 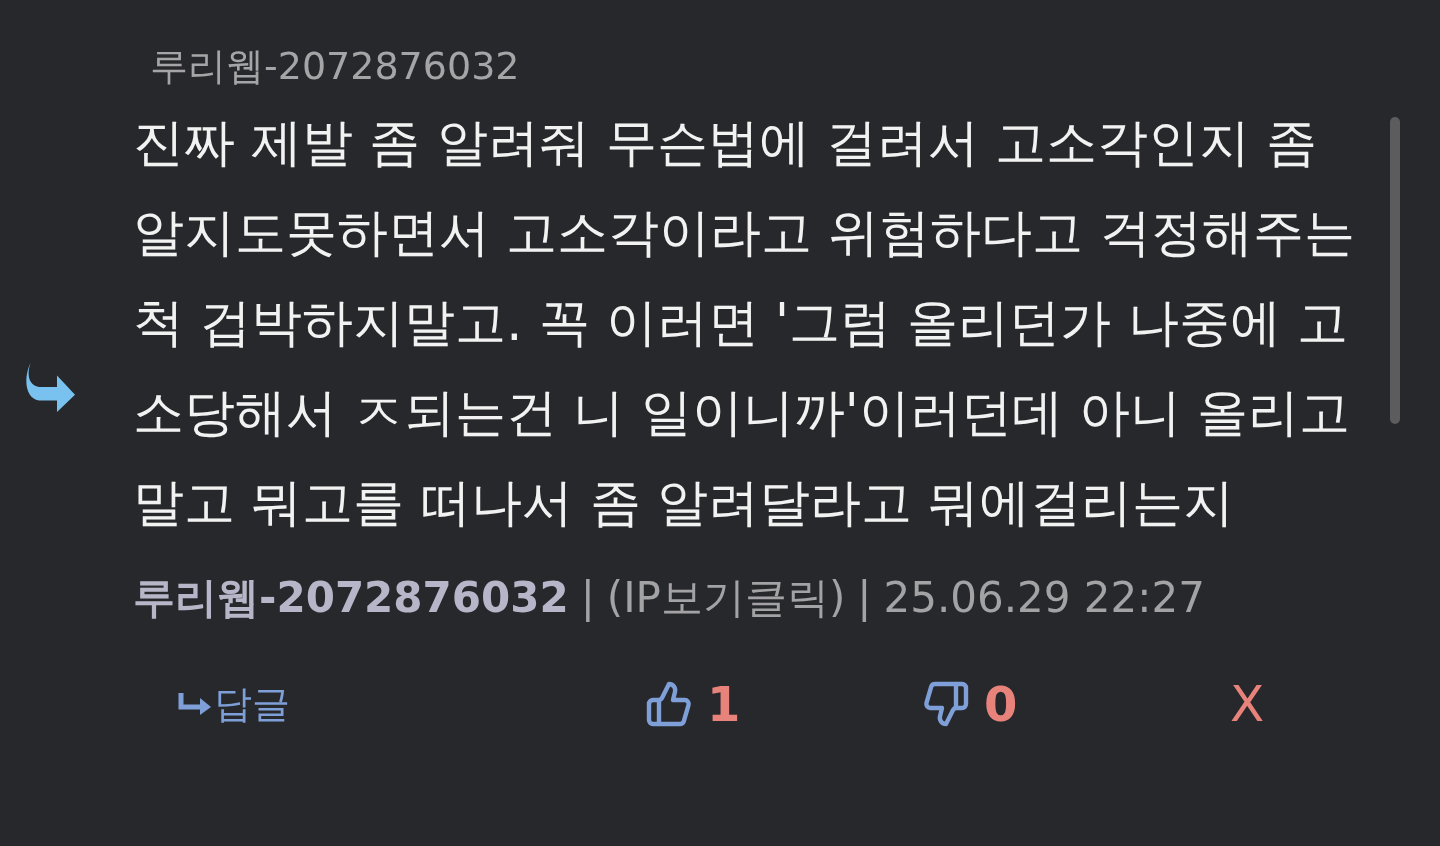 What do you see at coordinates (669, 704) in the screenshot?
I see `thumbs-up-icon` at bounding box center [669, 704].